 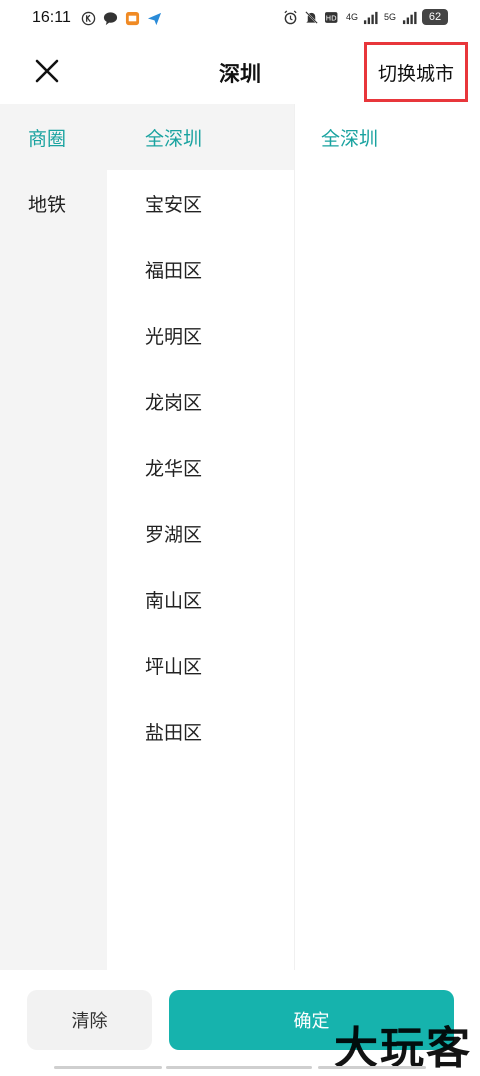 What do you see at coordinates (200, 665) in the screenshot?
I see `district-item: 坪山区` at bounding box center [200, 665].